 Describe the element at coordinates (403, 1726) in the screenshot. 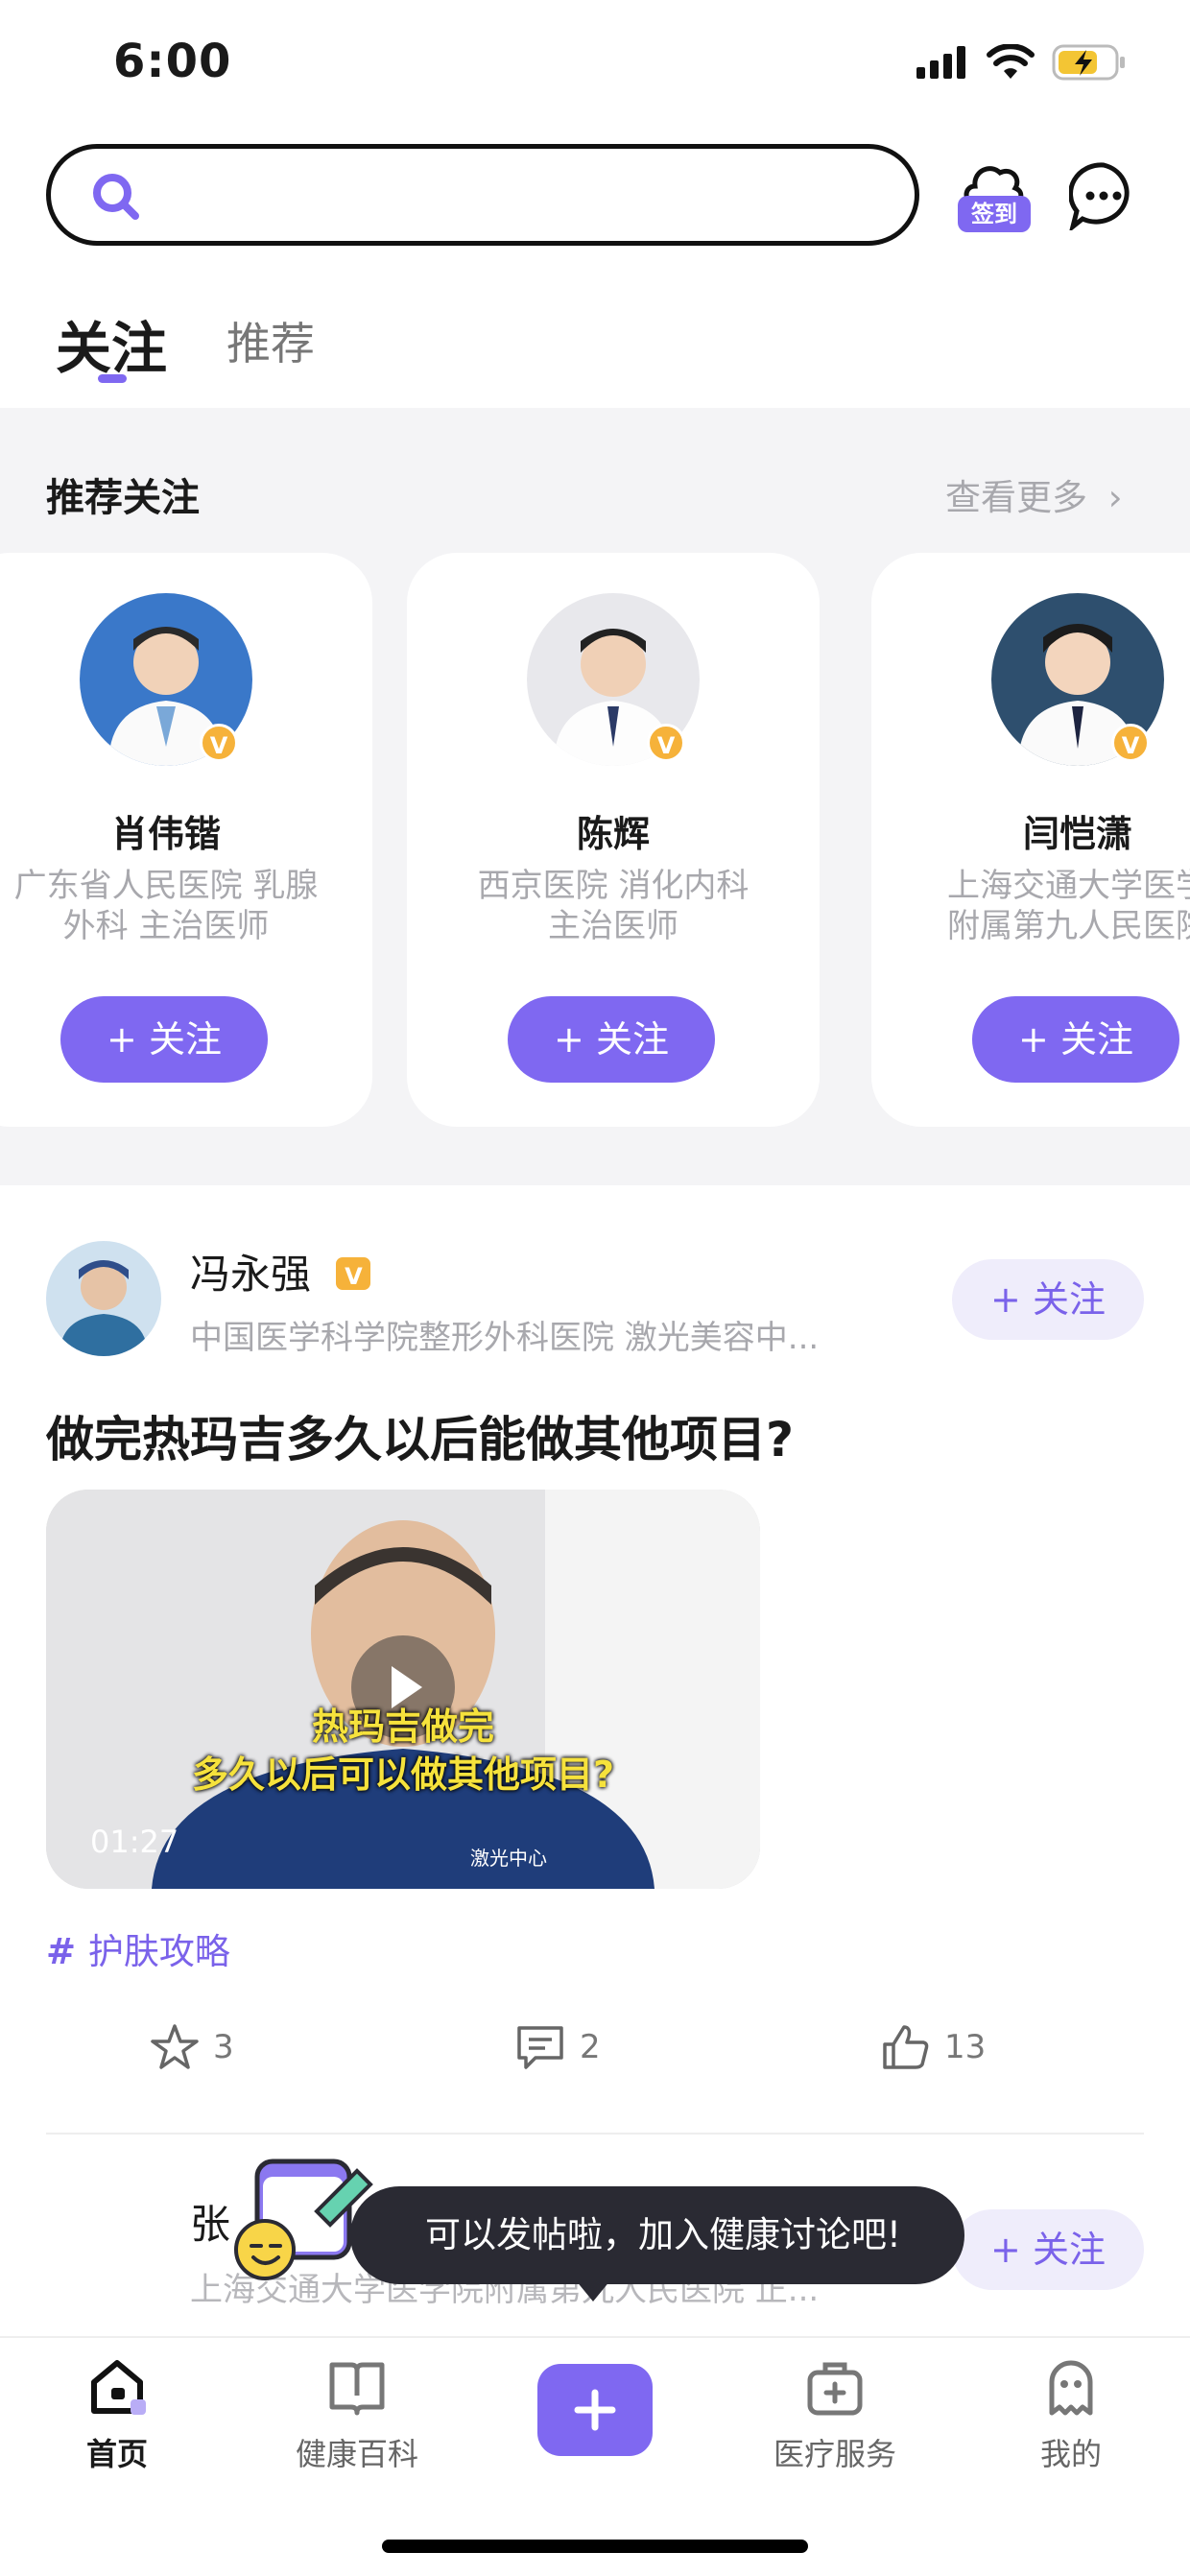

I see `video-caption-line: 热玛吉做完` at that location.